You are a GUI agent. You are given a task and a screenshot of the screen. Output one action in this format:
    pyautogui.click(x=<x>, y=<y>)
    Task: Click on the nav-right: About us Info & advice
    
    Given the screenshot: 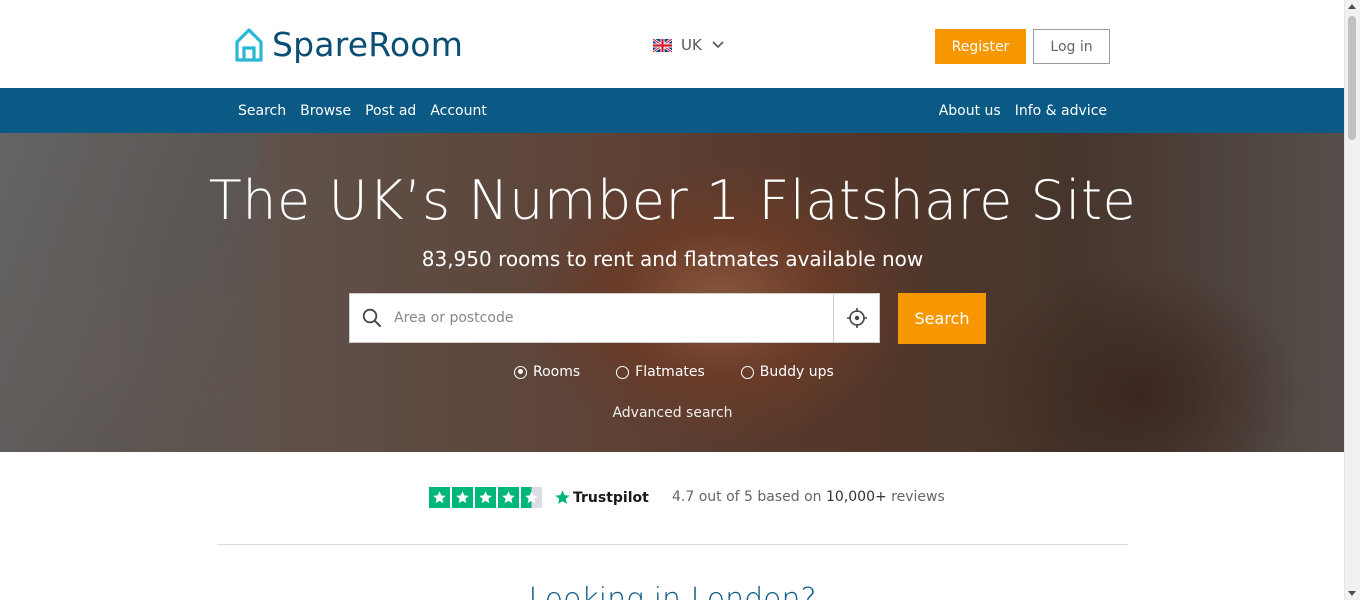 What is the action you would take?
    pyautogui.click(x=1023, y=110)
    